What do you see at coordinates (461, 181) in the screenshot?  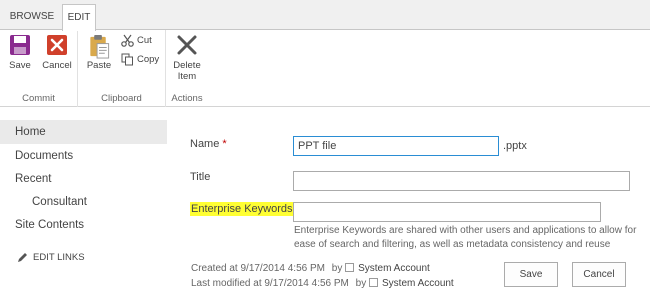 I see `title-input` at bounding box center [461, 181].